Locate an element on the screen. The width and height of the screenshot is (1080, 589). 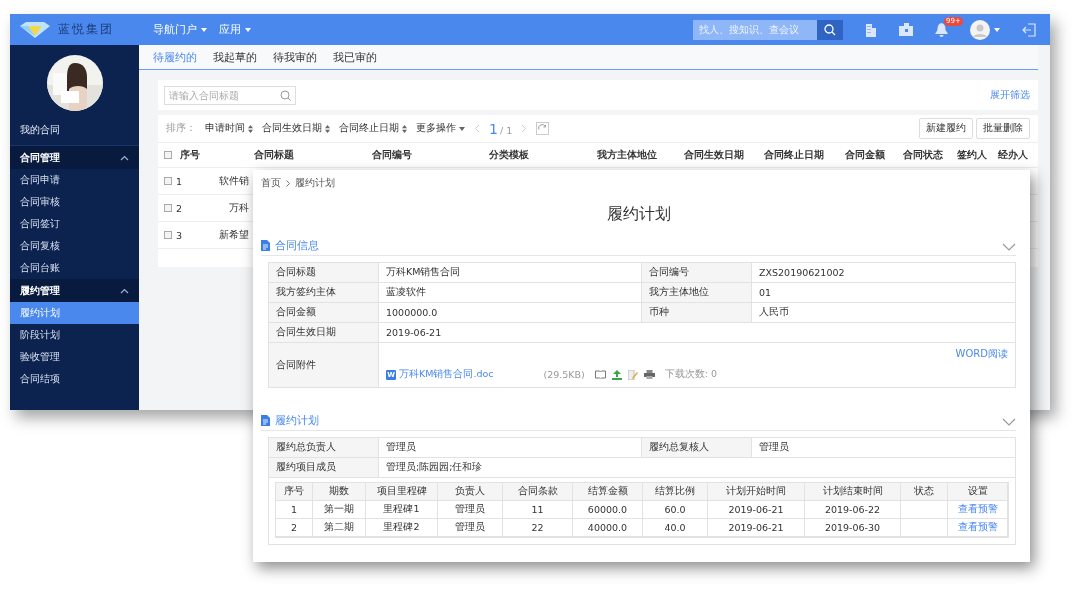
document-icon is located at coordinates (265, 420).